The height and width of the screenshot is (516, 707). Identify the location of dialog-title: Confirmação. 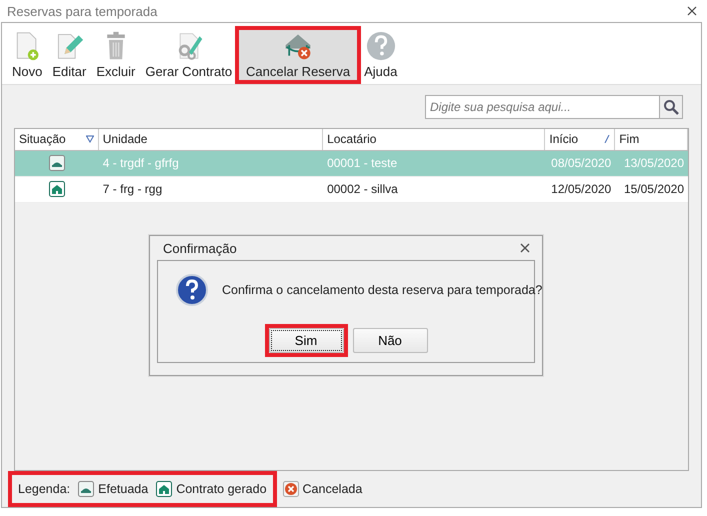
(200, 248).